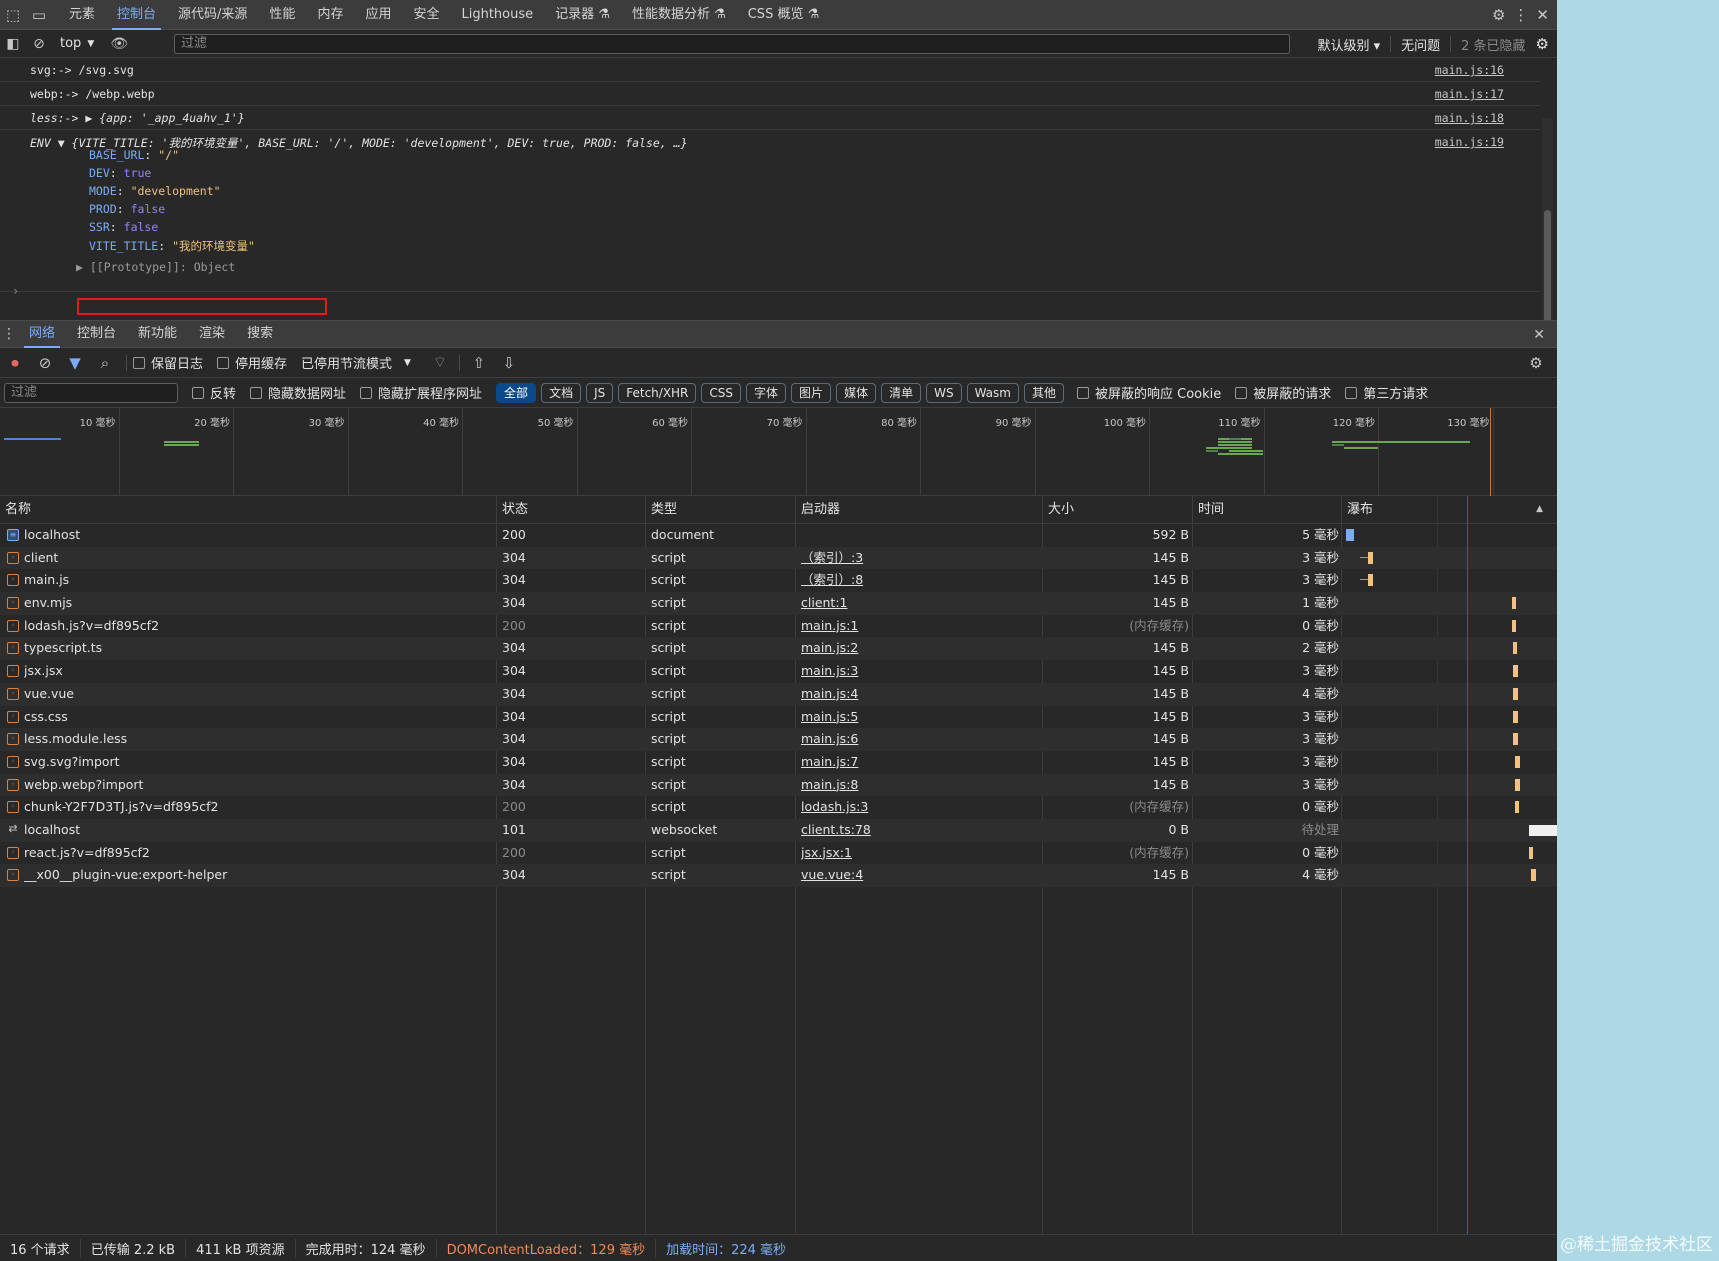 Image resolution: width=1719 pixels, height=1261 pixels. What do you see at coordinates (259, 785) in the screenshot?
I see `request-name: webp.webp?import` at bounding box center [259, 785].